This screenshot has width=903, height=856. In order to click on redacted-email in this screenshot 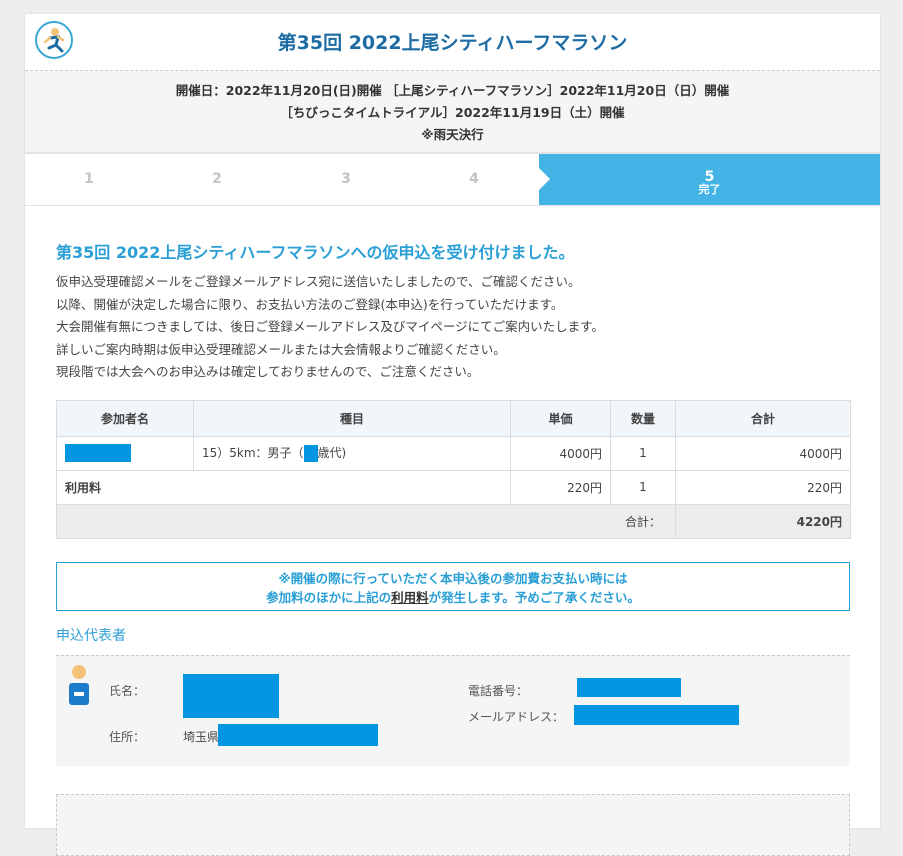, I will do `click(656, 714)`.